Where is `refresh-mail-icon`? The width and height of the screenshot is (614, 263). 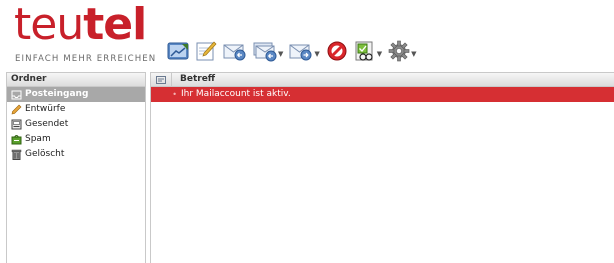 refresh-mail-icon is located at coordinates (178, 51).